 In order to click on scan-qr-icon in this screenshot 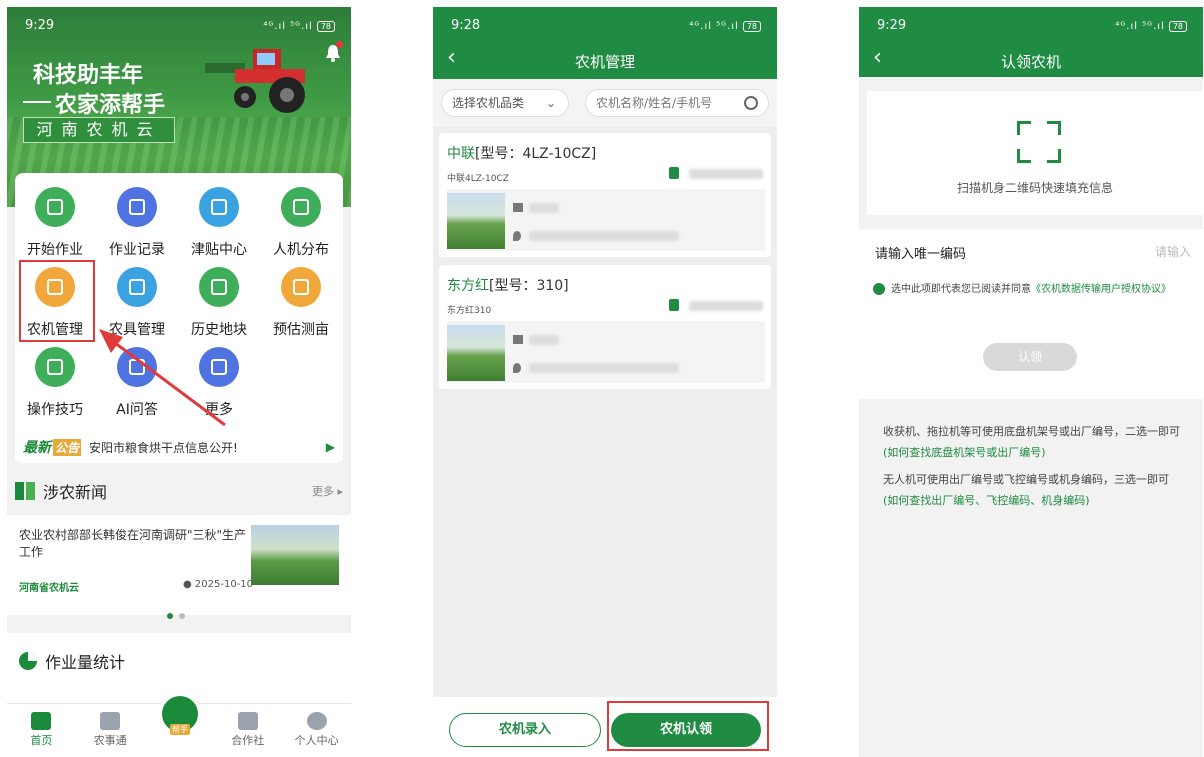, I will do `click(1039, 142)`.